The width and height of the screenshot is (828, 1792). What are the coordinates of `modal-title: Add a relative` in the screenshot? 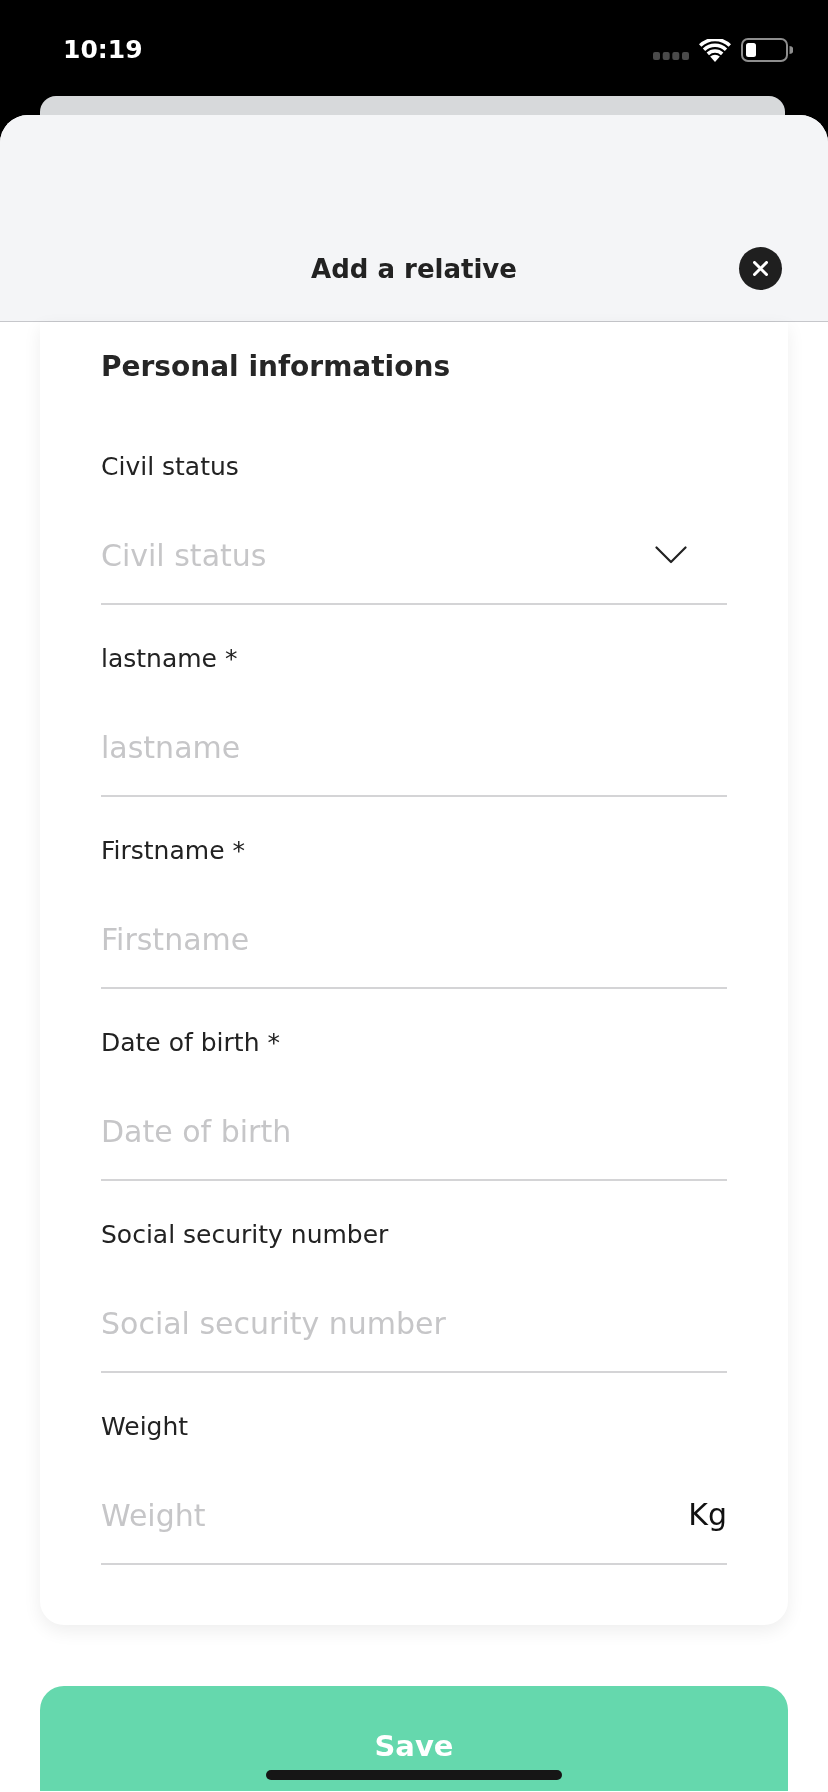 It's located at (414, 269).